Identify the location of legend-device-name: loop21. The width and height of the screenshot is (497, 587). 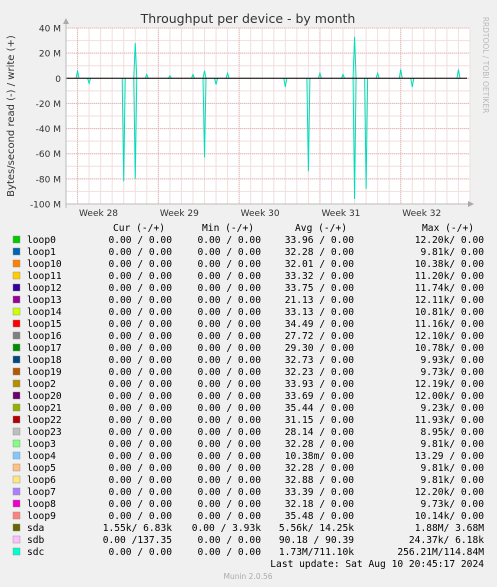
(44, 408).